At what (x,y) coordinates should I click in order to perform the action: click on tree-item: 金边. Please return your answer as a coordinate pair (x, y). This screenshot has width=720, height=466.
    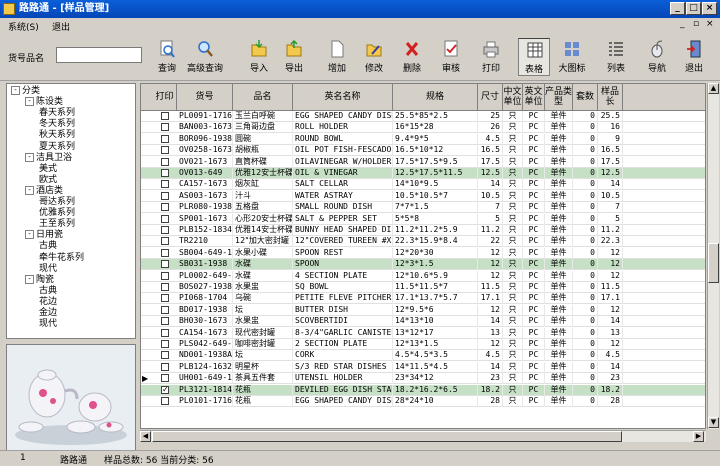
    Looking at the image, I should click on (48, 313).